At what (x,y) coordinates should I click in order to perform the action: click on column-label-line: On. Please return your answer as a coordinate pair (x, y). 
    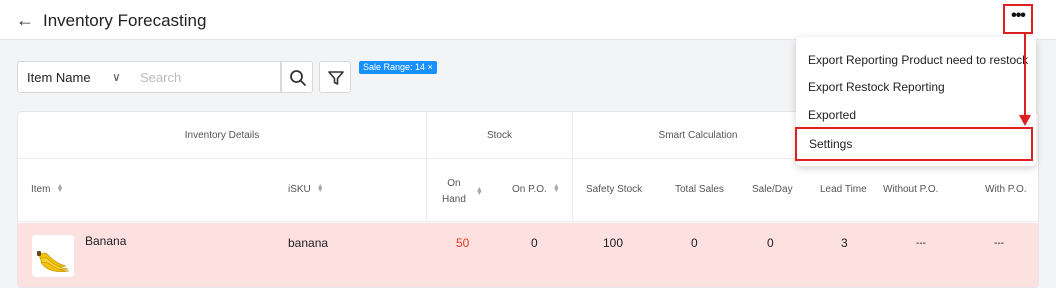
    Looking at the image, I should click on (454, 183).